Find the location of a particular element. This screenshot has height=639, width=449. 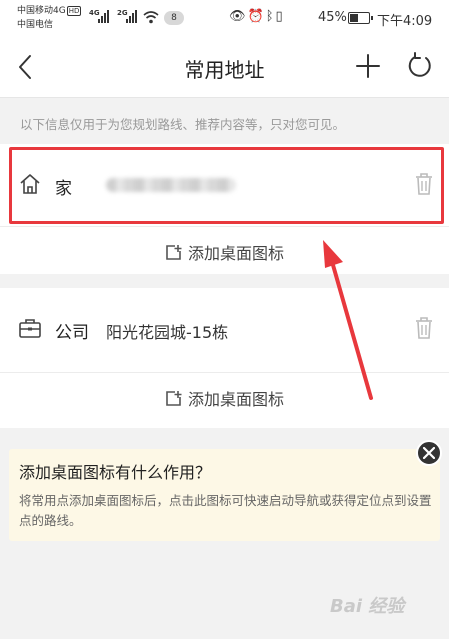

home-address-row: 家 is located at coordinates (224, 185).